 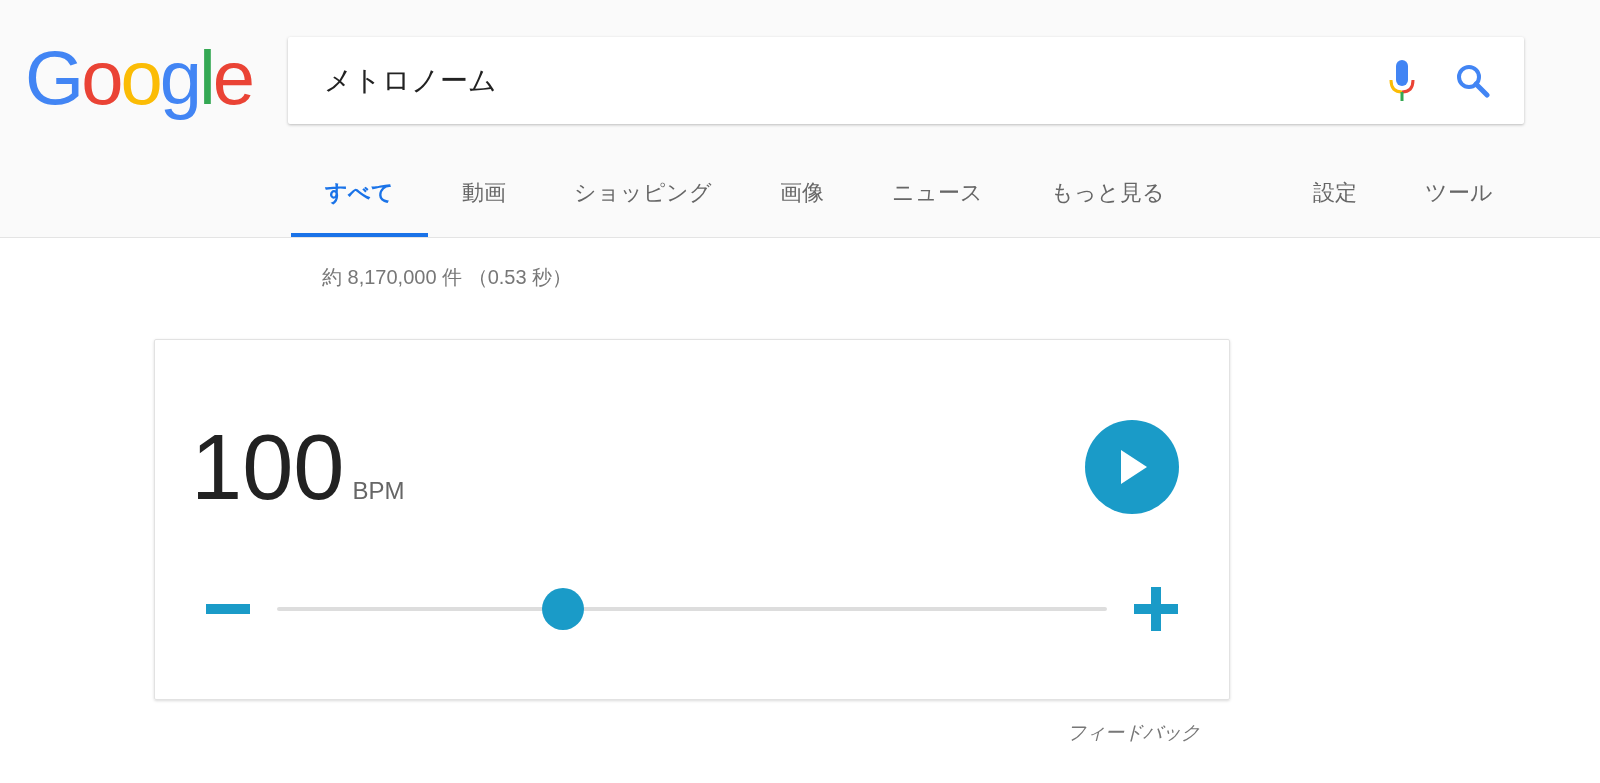 What do you see at coordinates (1473, 80) in the screenshot?
I see `search-icon` at bounding box center [1473, 80].